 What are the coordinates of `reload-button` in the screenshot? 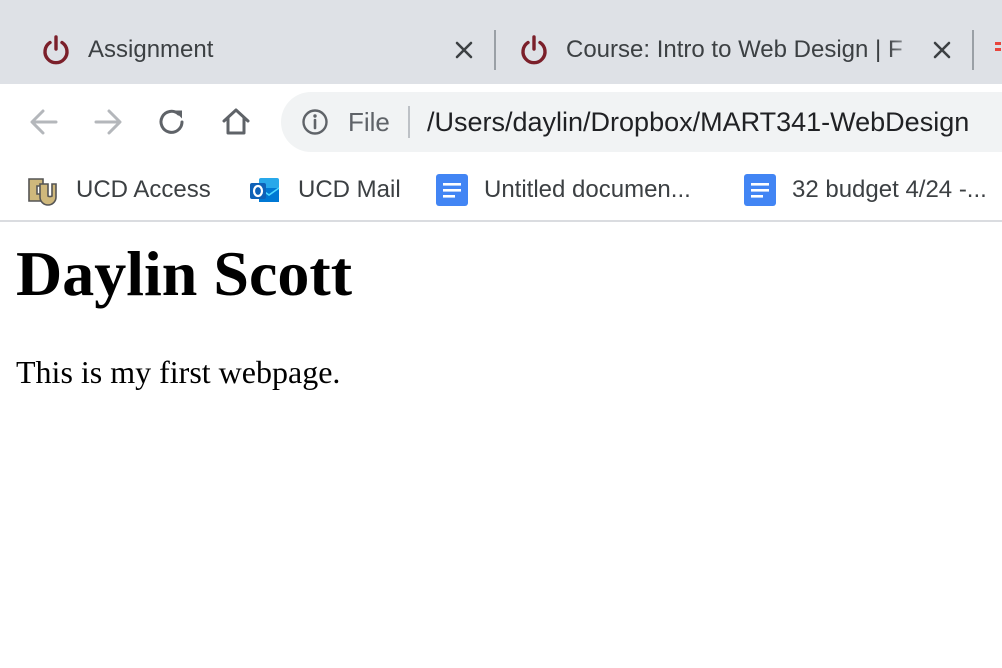 It's located at (172, 122).